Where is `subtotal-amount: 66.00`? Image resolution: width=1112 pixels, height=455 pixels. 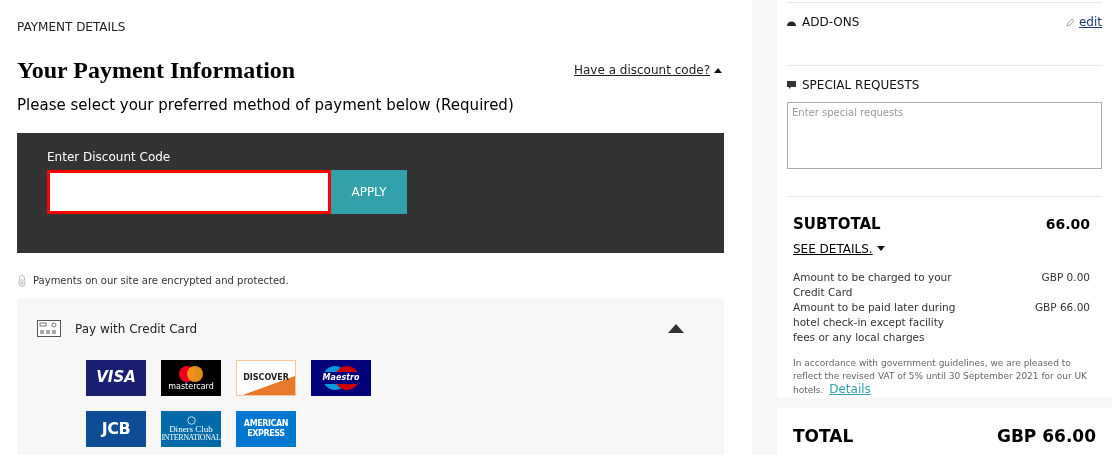
subtotal-amount: 66.00 is located at coordinates (1067, 224).